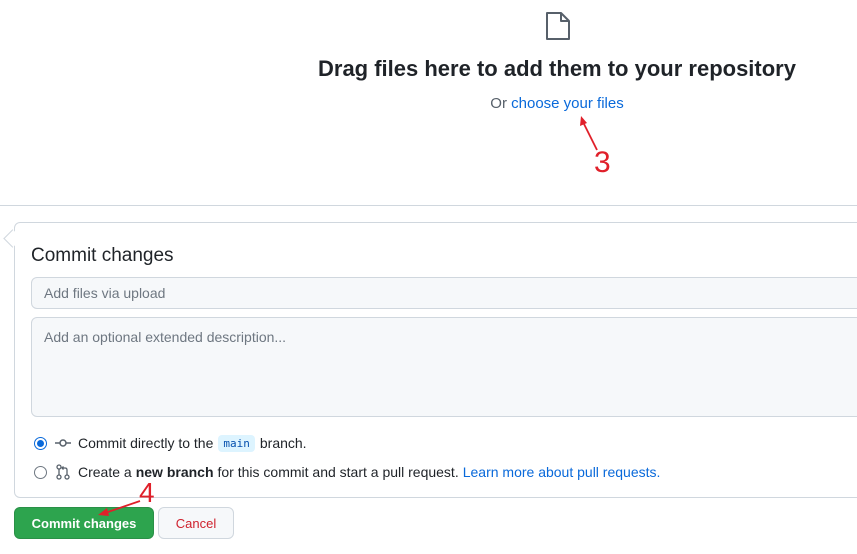  Describe the element at coordinates (40, 472) in the screenshot. I see `new-branch-radio` at that location.